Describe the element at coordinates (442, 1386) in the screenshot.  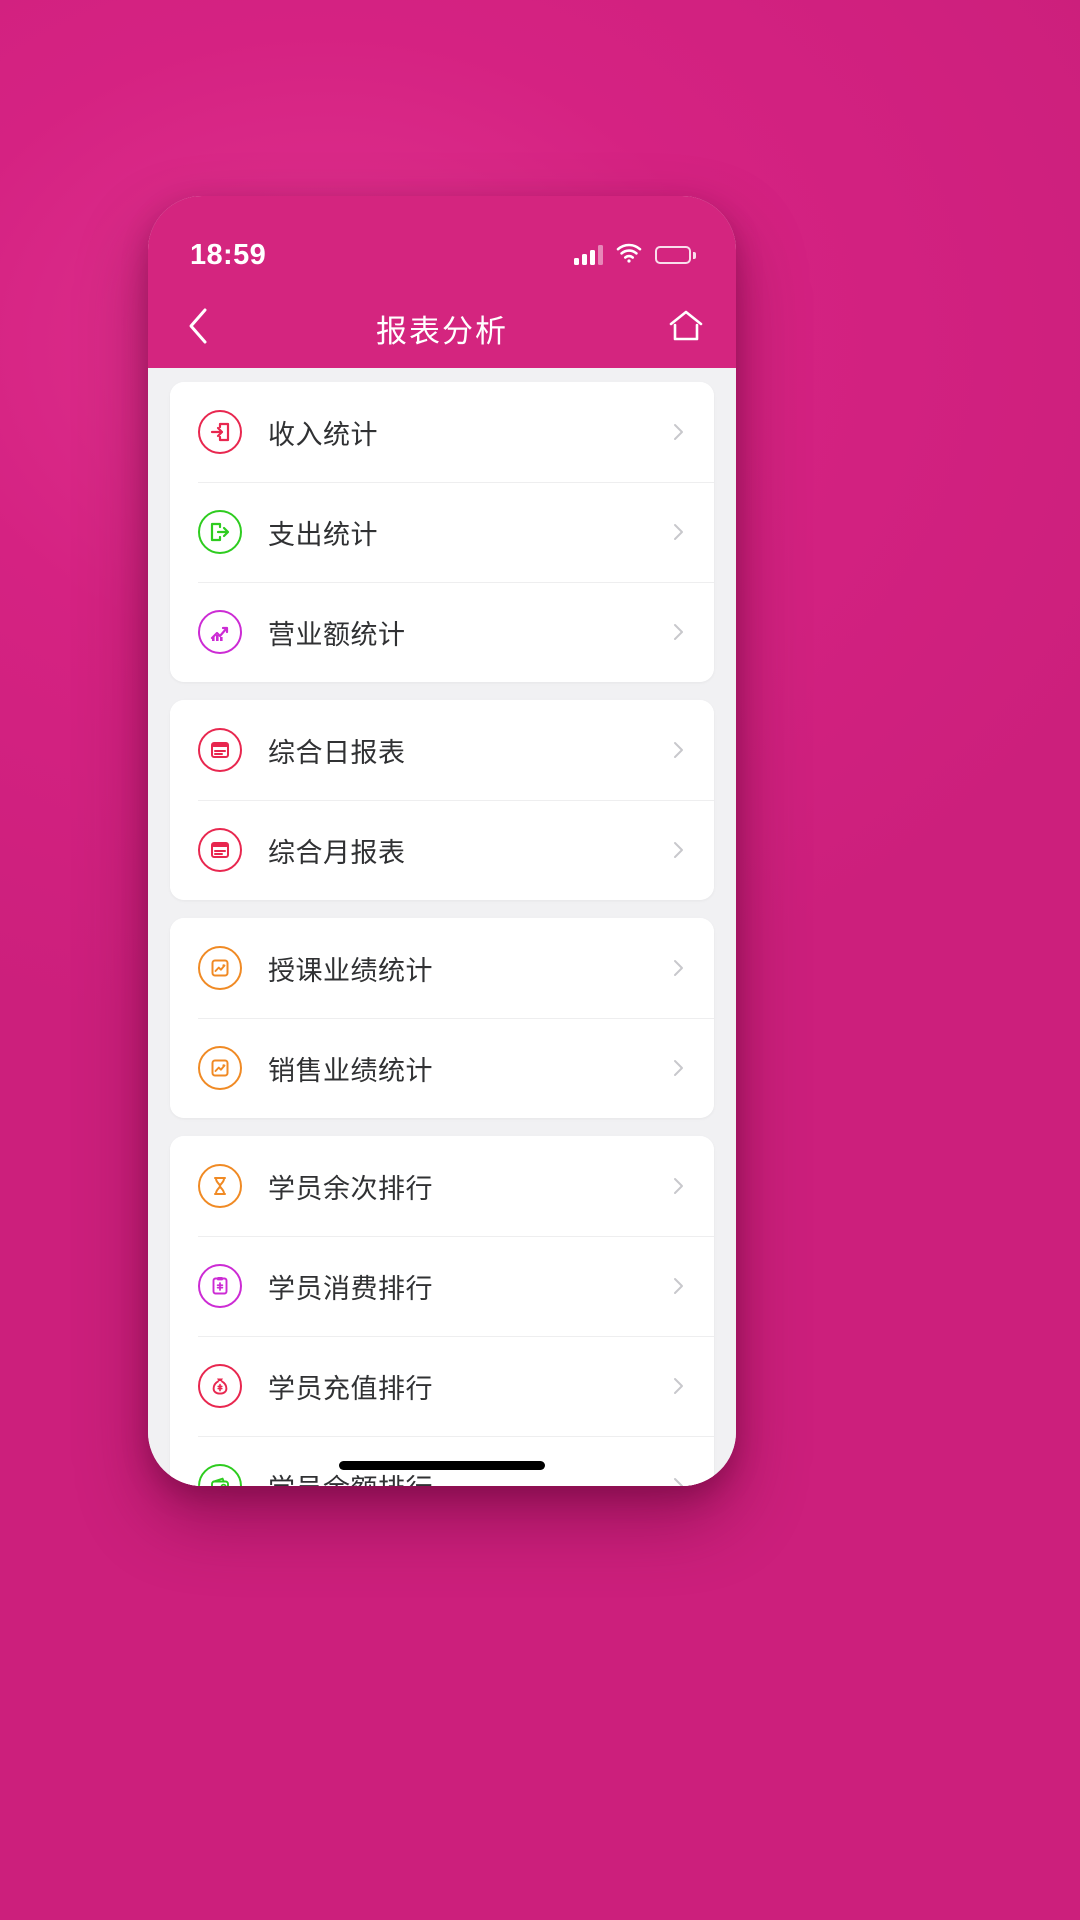
I see `list-item: 学员充值排行` at that location.